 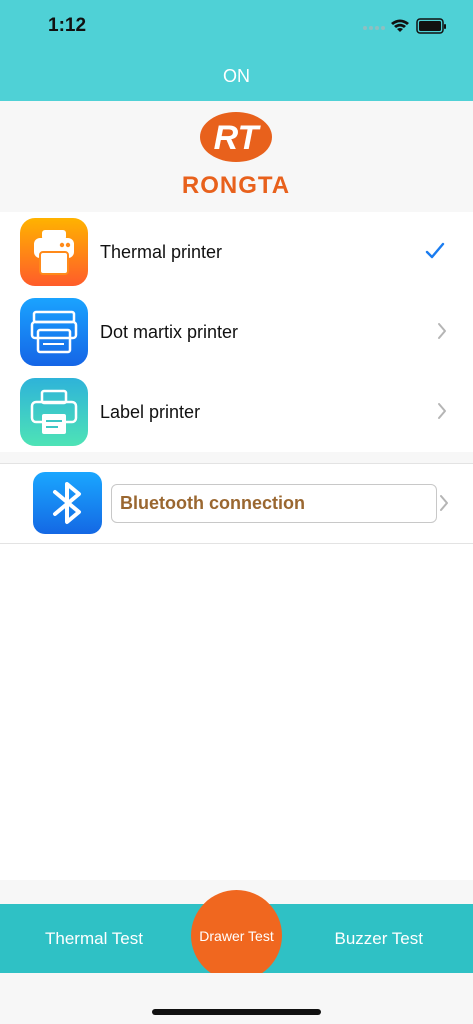 What do you see at coordinates (236, 935) in the screenshot?
I see `drawer-test-button: Drawer Test` at bounding box center [236, 935].